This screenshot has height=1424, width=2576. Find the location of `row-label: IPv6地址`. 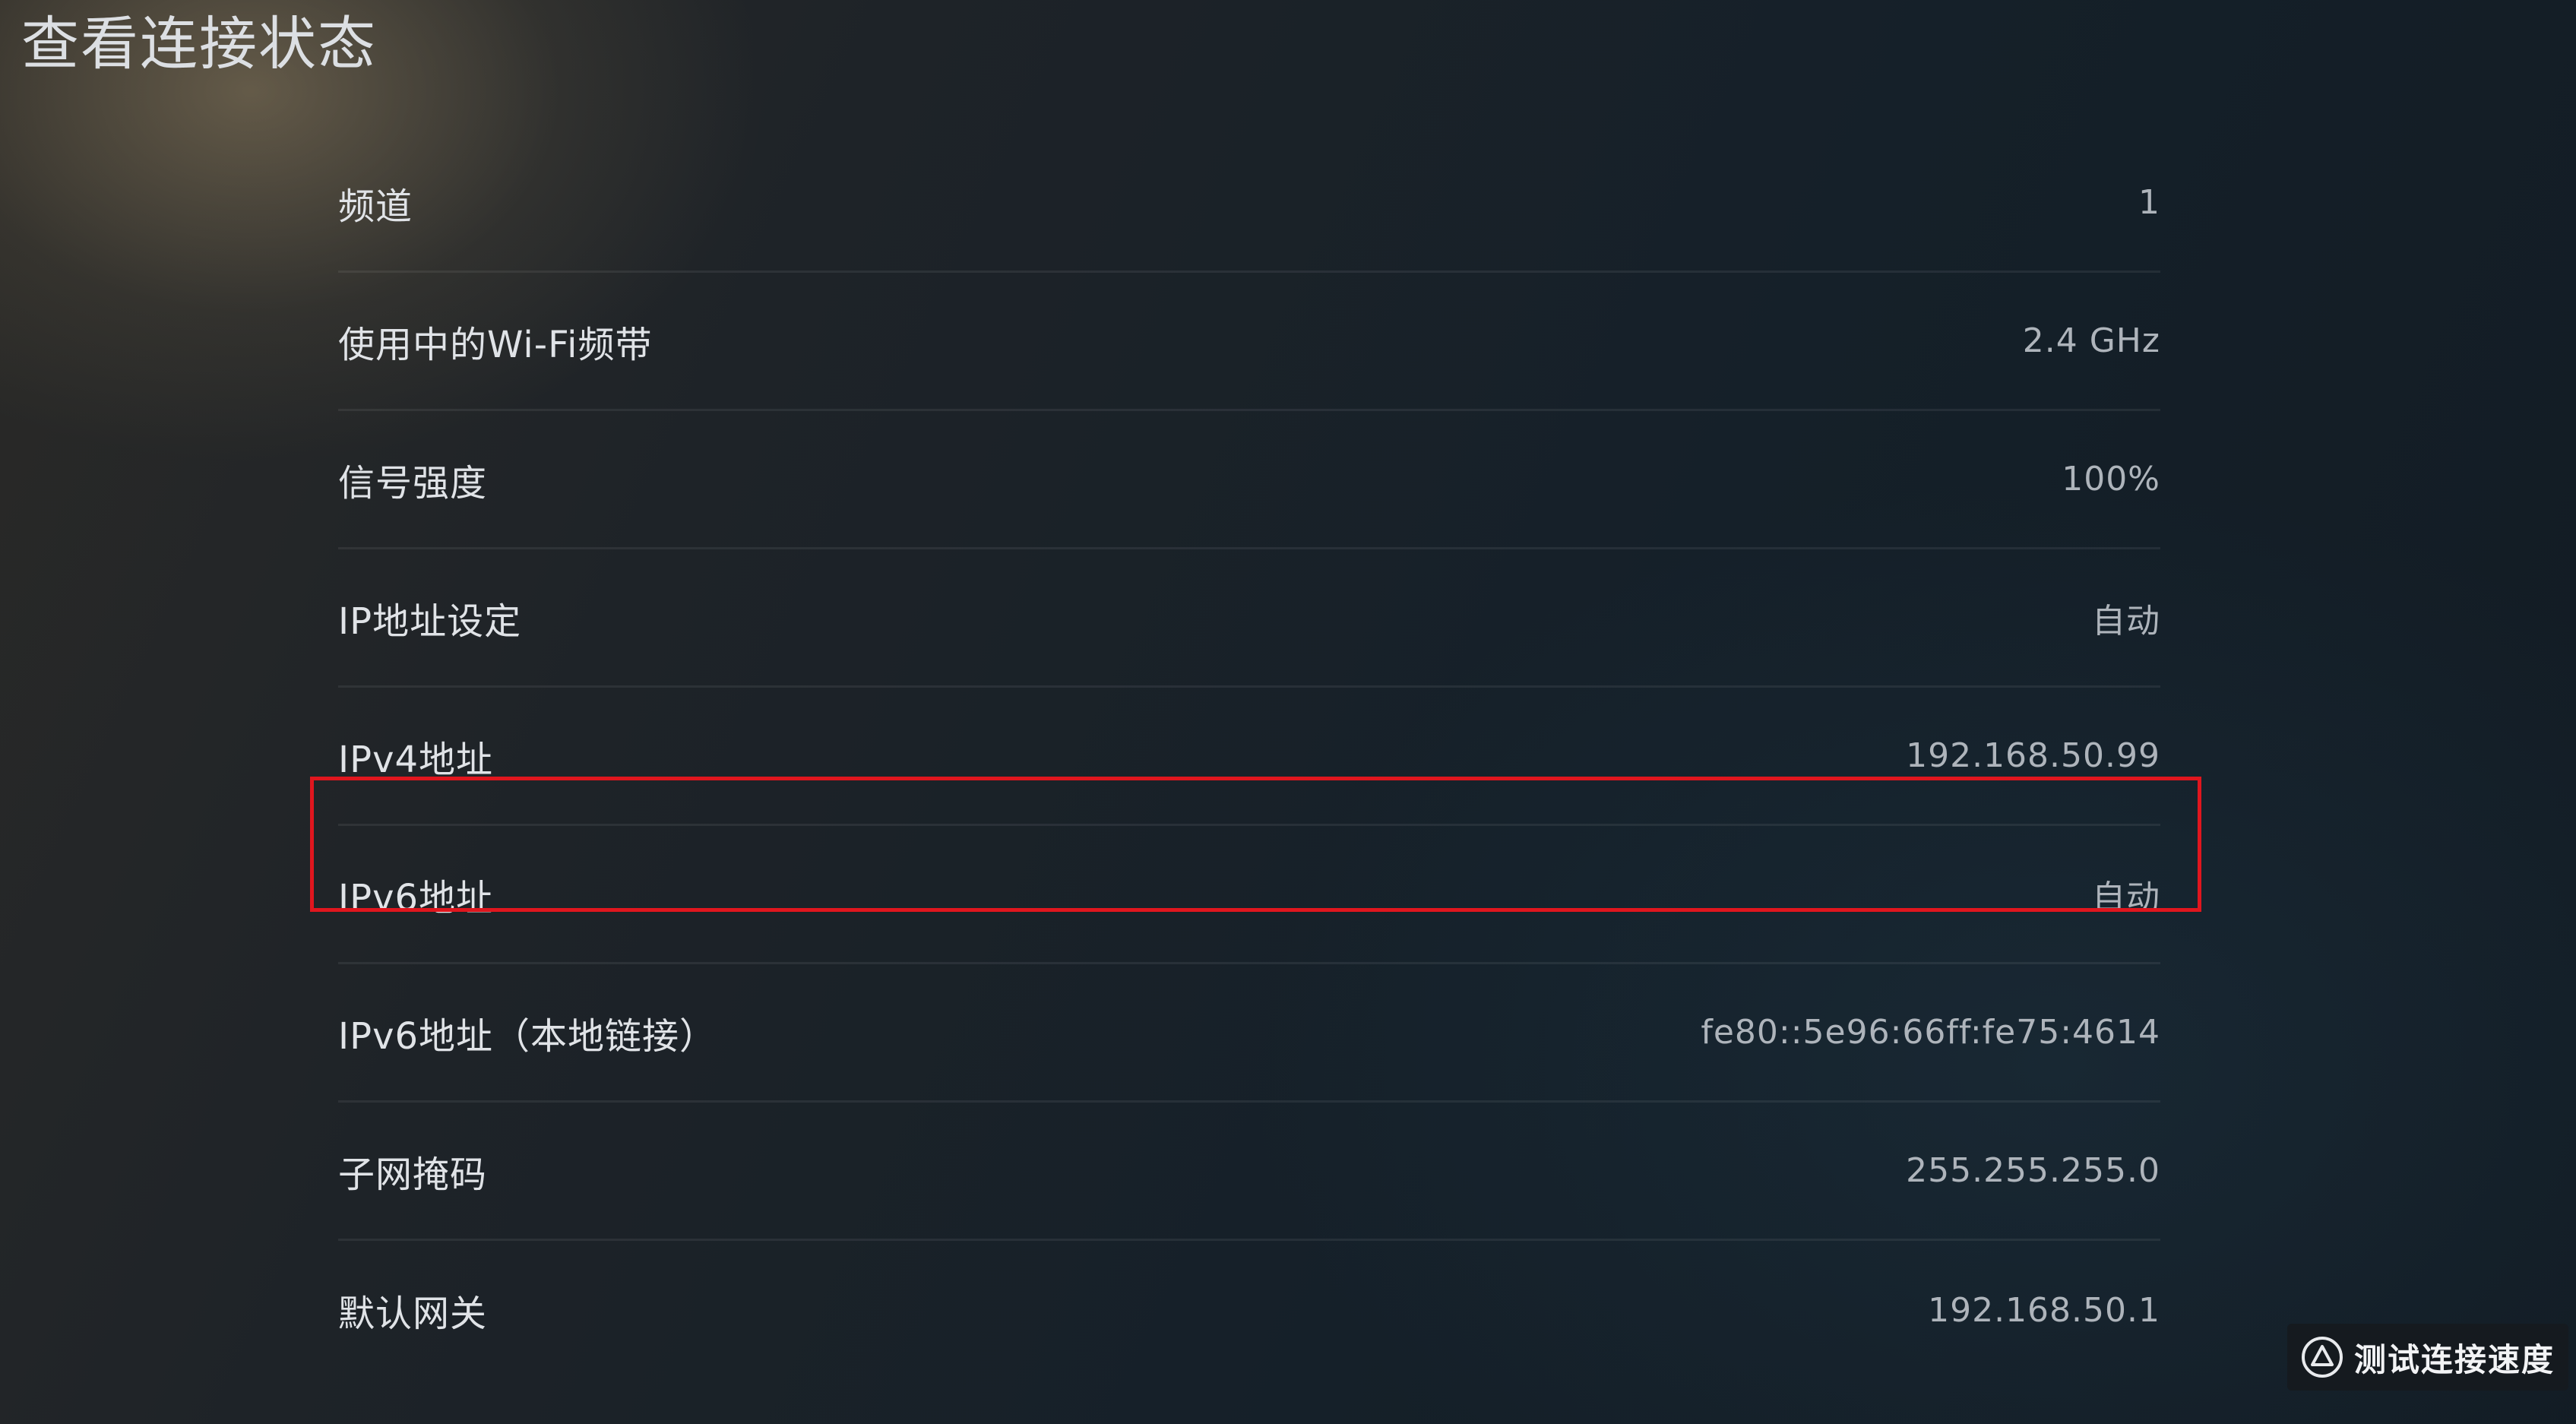

row-label: IPv6地址 is located at coordinates (416, 898).